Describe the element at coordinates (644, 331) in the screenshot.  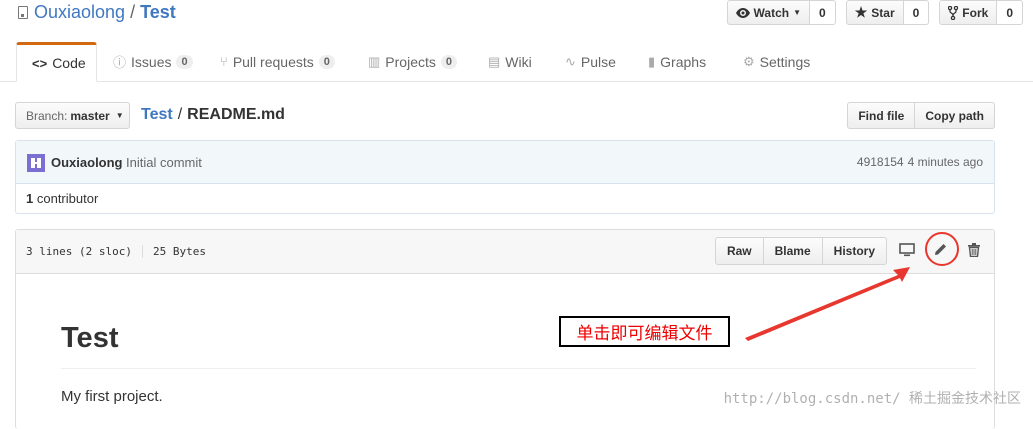
I see `annotation-label: 单击即可编辑文件` at that location.